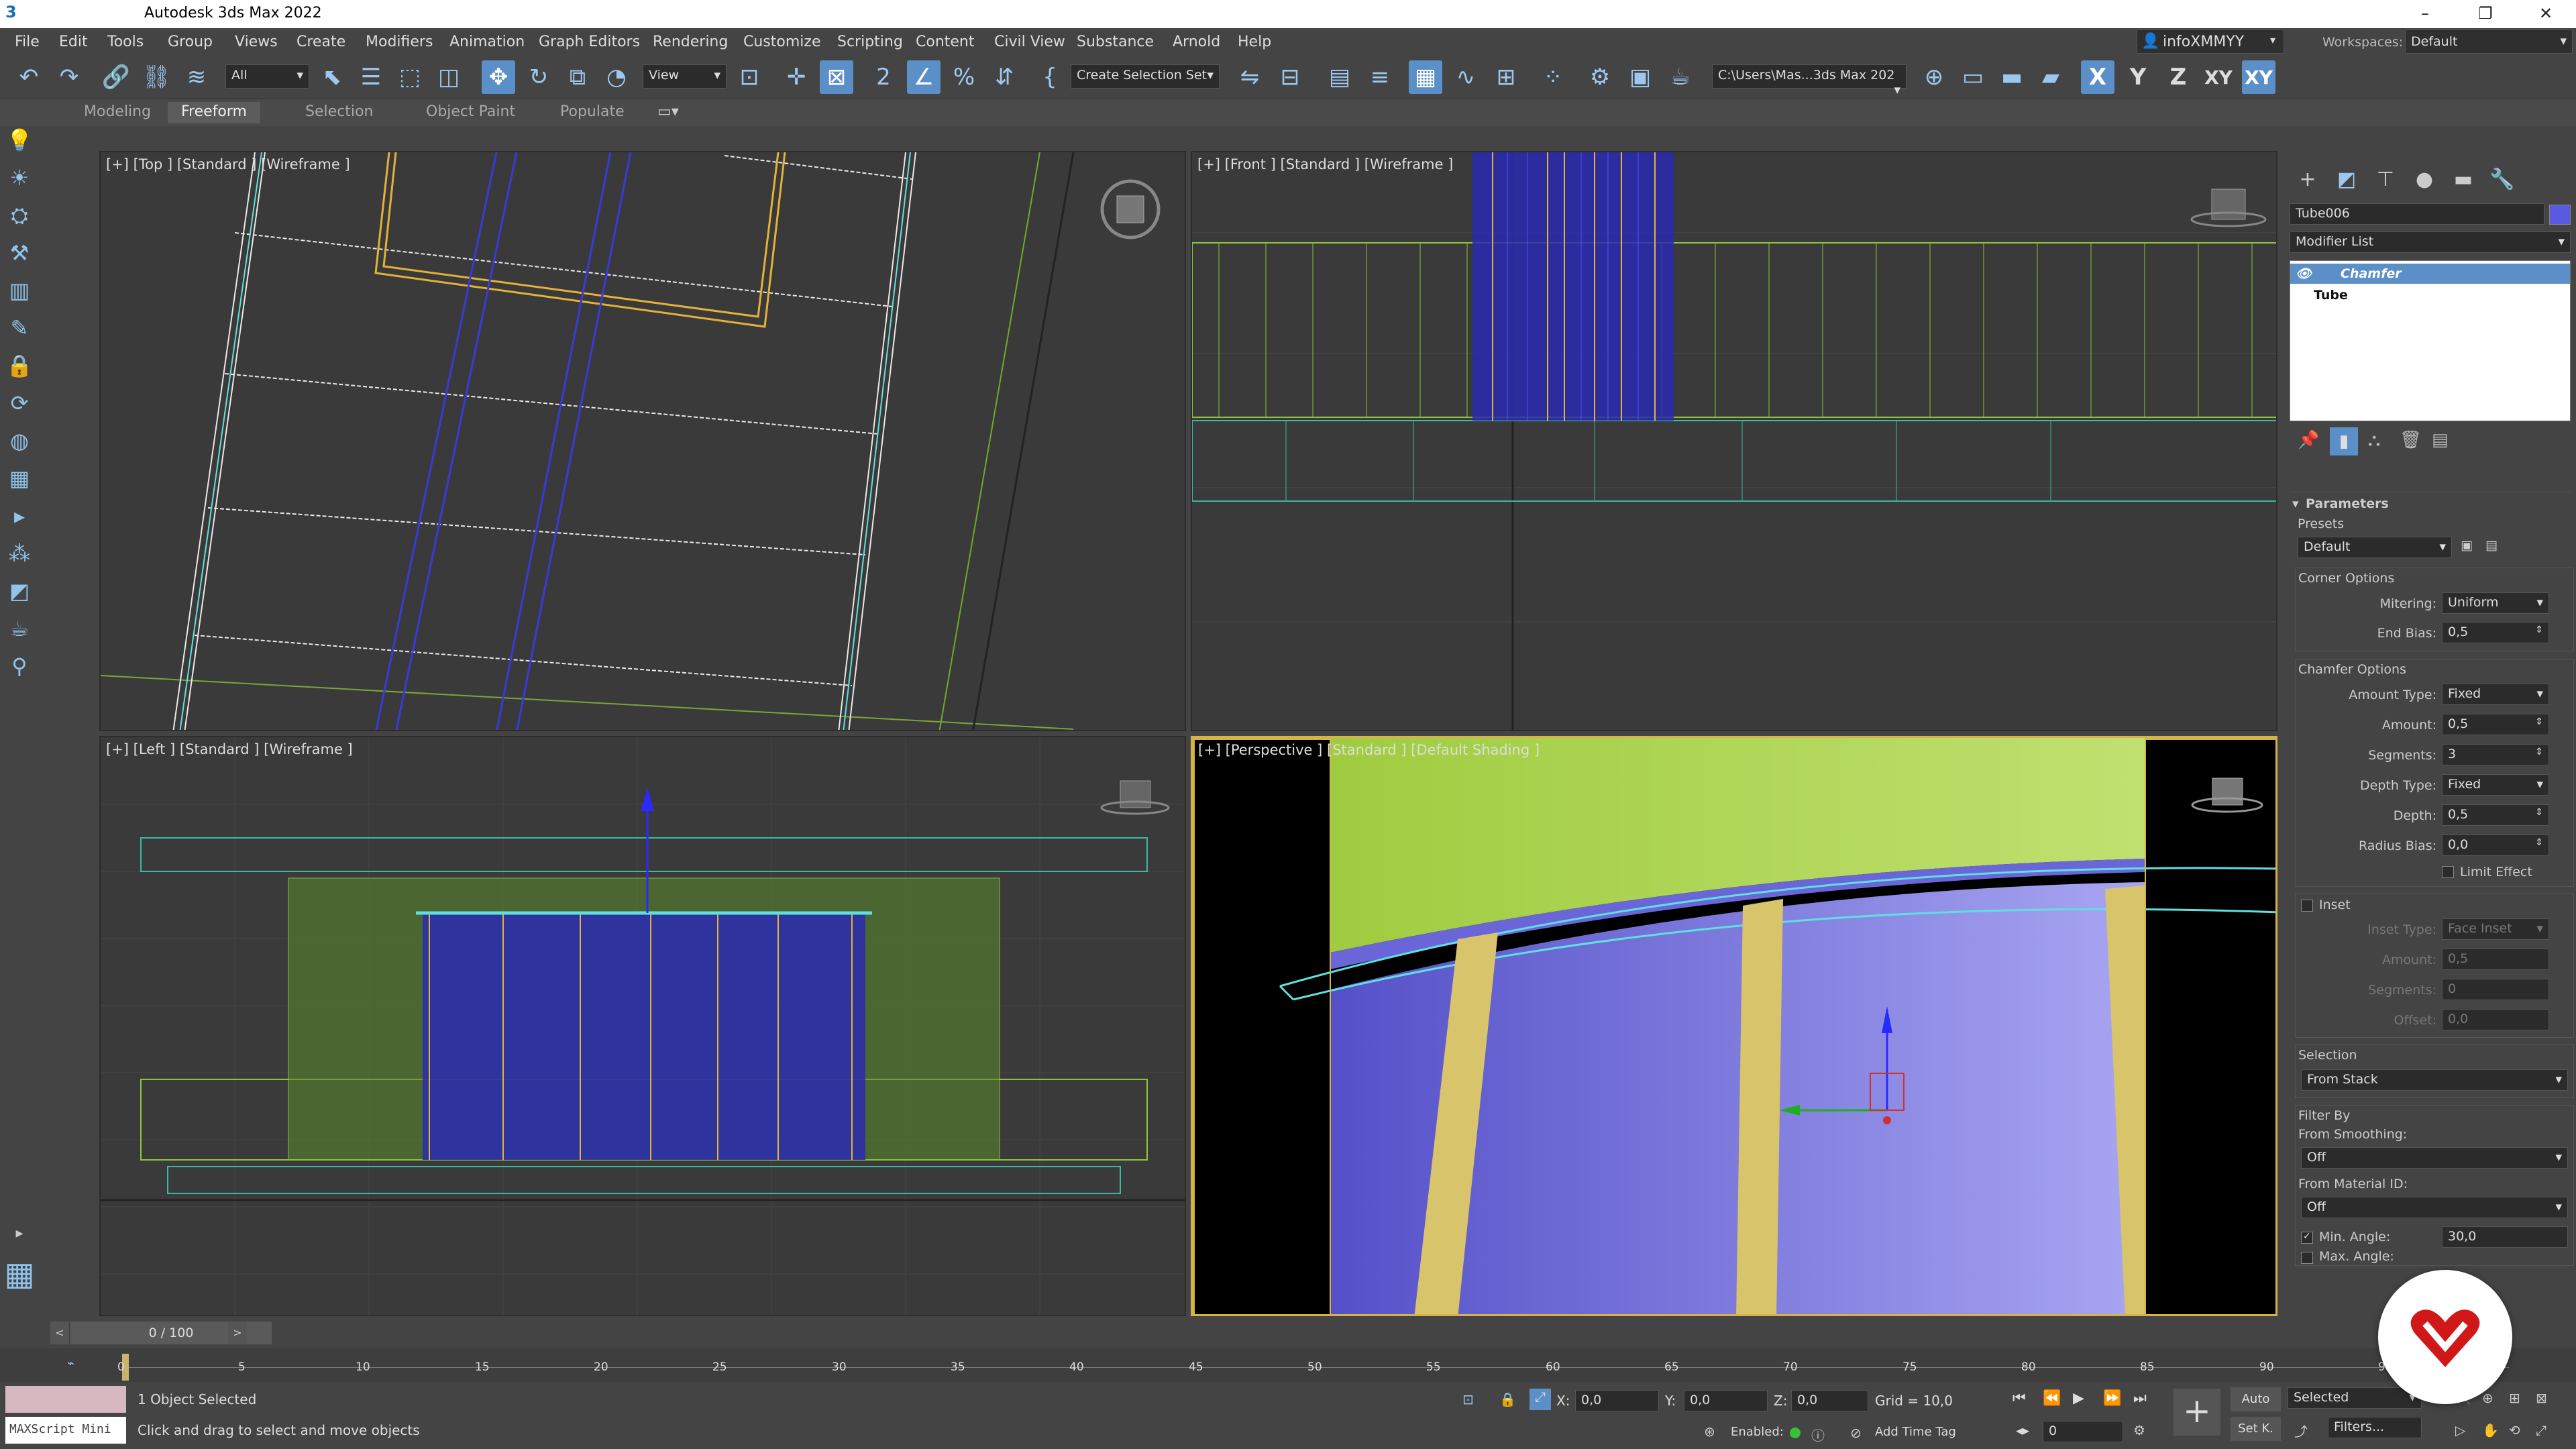  What do you see at coordinates (19, 441) in the screenshot?
I see `sphere-icon: ◍` at bounding box center [19, 441].